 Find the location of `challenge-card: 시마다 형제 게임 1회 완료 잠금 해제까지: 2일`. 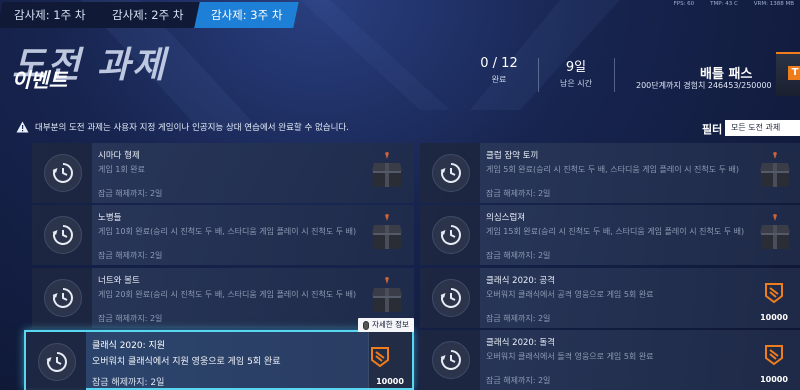

challenge-card: 시마다 형제 게임 1회 완료 잠금 해제까지: 2일 is located at coordinates (223, 173).